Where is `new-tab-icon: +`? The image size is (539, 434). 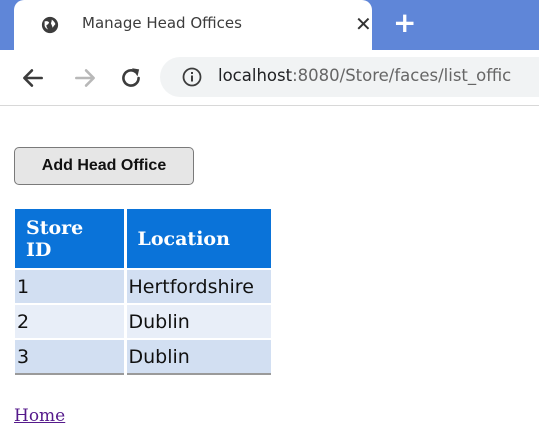 new-tab-icon: + is located at coordinates (404, 23).